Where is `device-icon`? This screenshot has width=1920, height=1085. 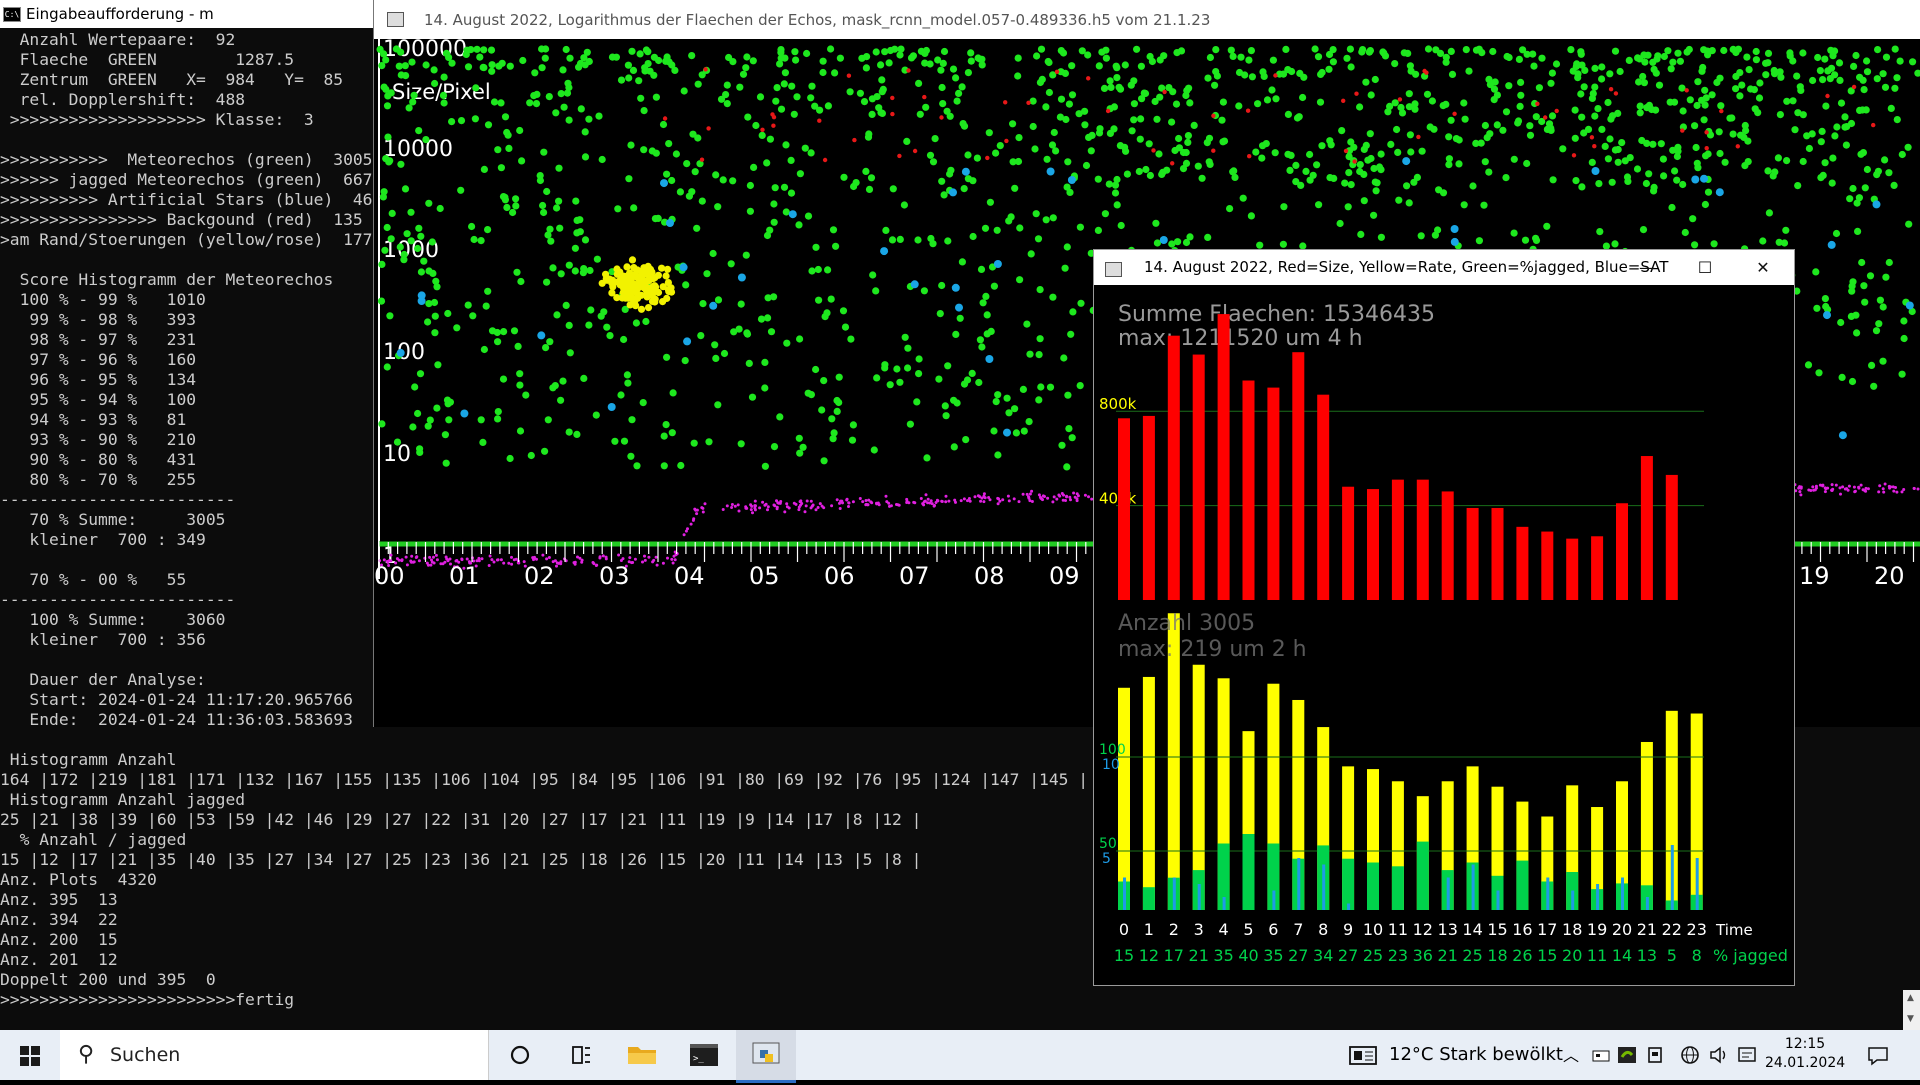
device-icon is located at coordinates (1655, 1055).